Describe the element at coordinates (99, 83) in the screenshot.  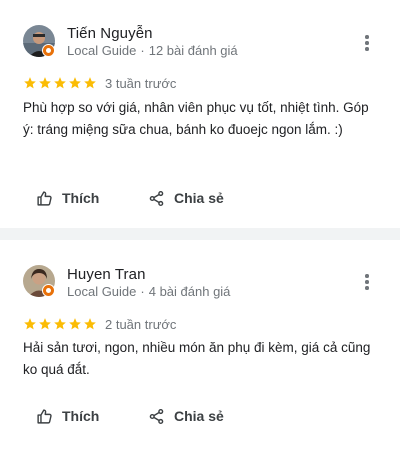
I see `rating-row: 3 tuần trước` at that location.